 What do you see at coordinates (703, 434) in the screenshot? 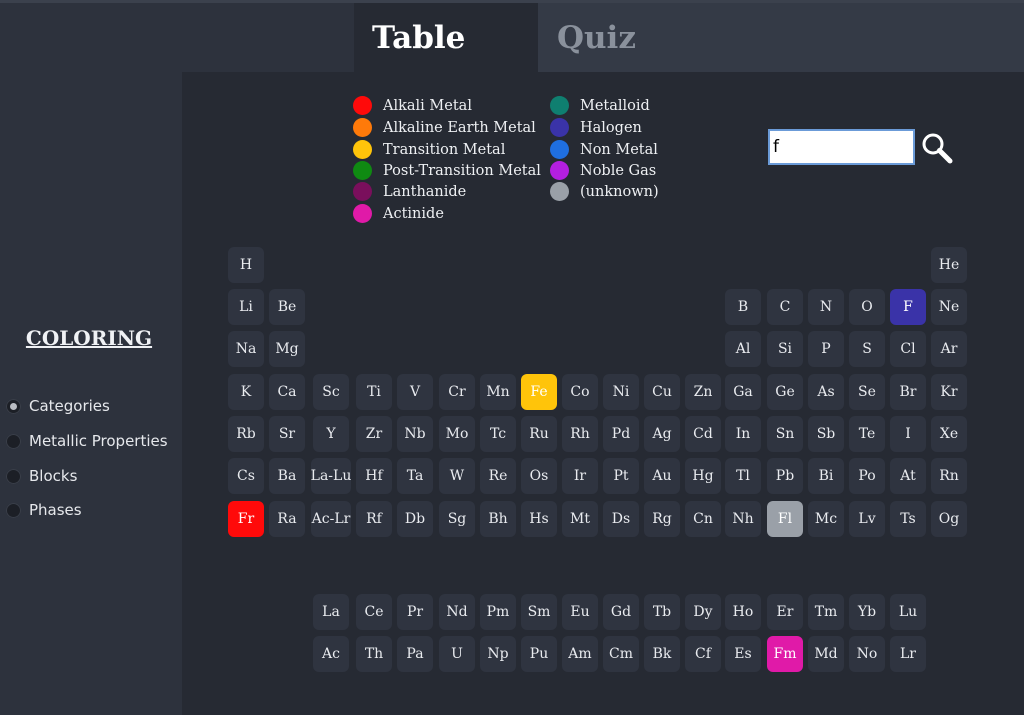
I see `element-cd: Cd` at bounding box center [703, 434].